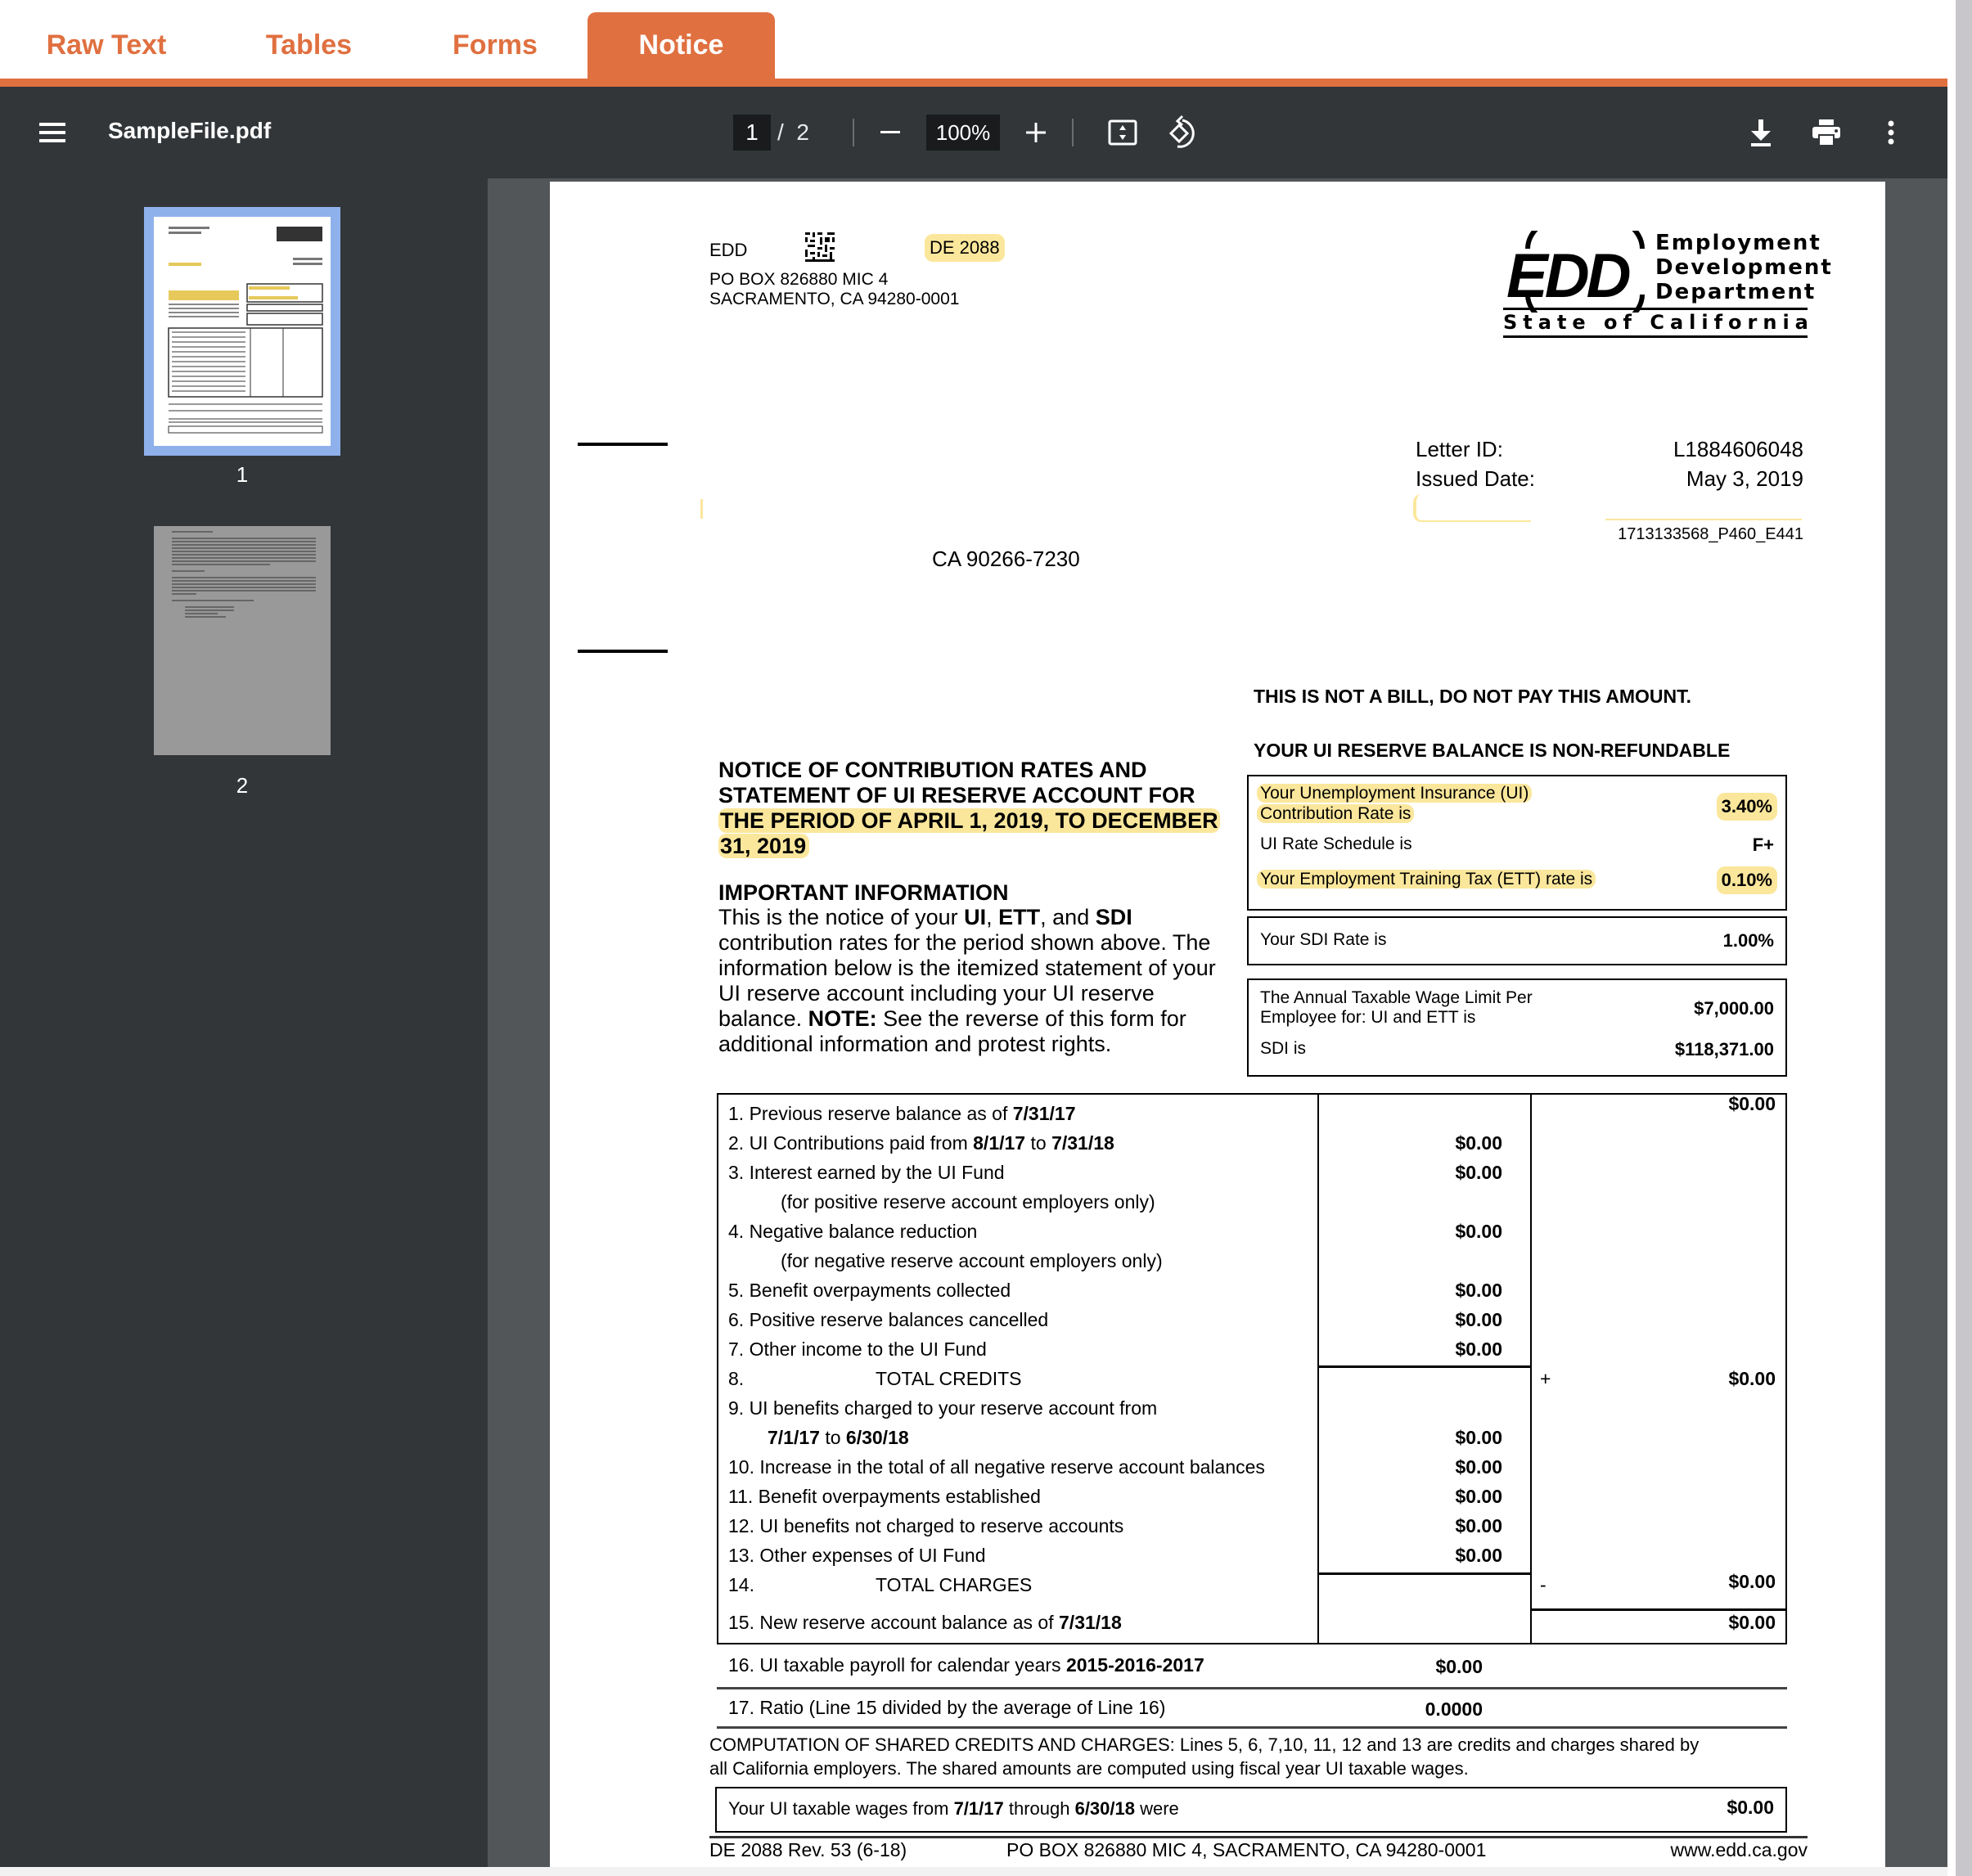 Image resolution: width=1972 pixels, height=1876 pixels. What do you see at coordinates (799, 280) in the screenshot?
I see `sender-address-line1: PO BOX 826880 MIC 4` at bounding box center [799, 280].